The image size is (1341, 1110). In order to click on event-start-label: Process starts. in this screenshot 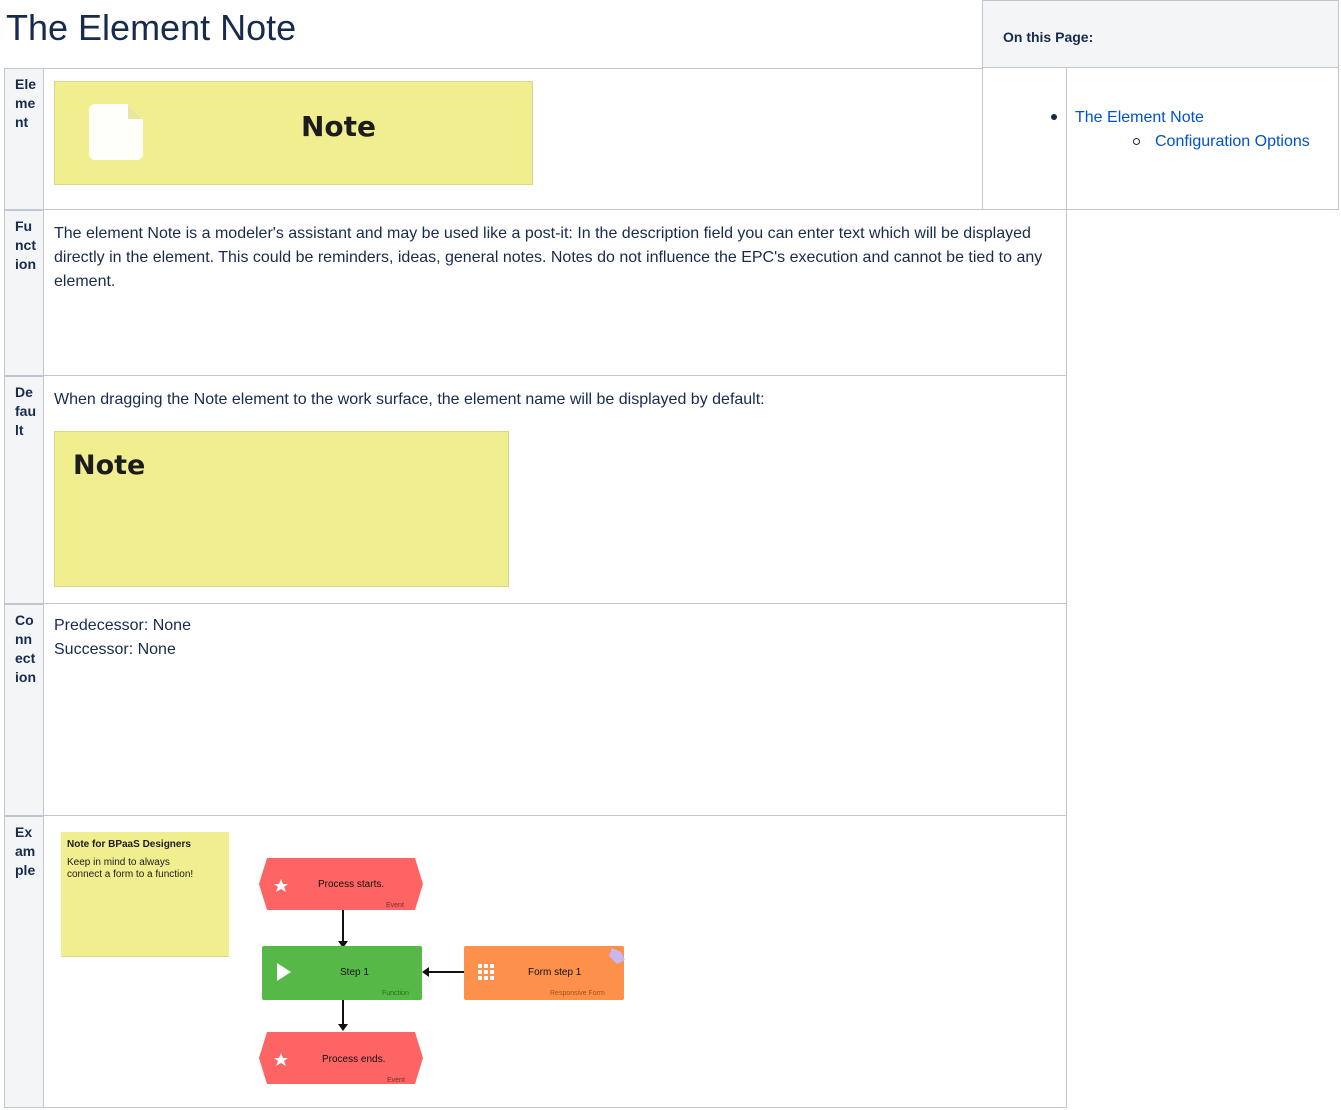, I will do `click(351, 884)`.